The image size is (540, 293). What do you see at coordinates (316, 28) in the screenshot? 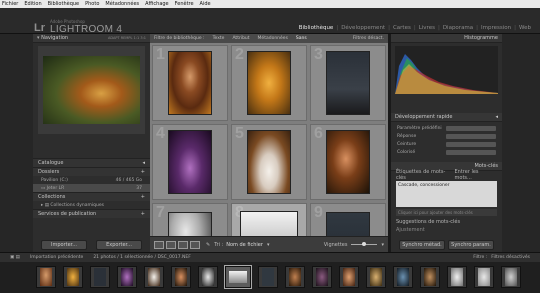
I see `module-library: Bibliothèque` at bounding box center [316, 28].